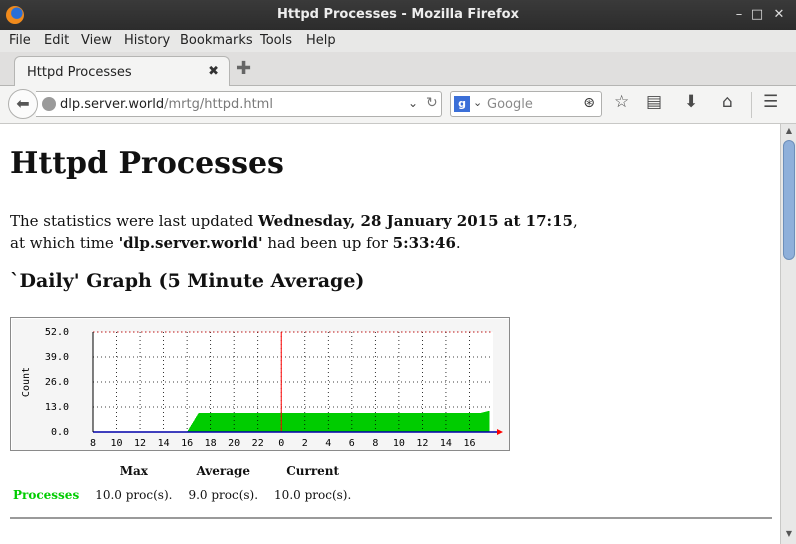 Image resolution: width=796 pixels, height=544 pixels. Describe the element at coordinates (187, 281) in the screenshot. I see `graph-heading: `Daily' Graph (5 Minute Average)` at that location.